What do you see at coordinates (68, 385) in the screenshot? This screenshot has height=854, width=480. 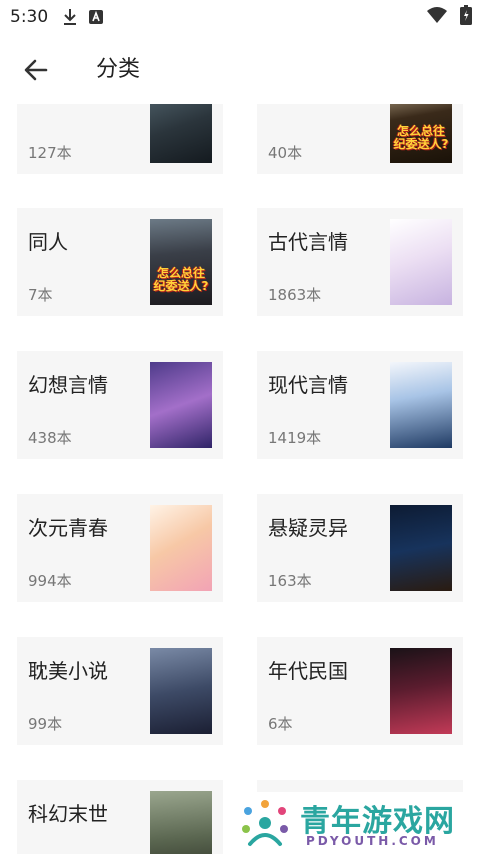 I see `category-name: 幻想言情` at bounding box center [68, 385].